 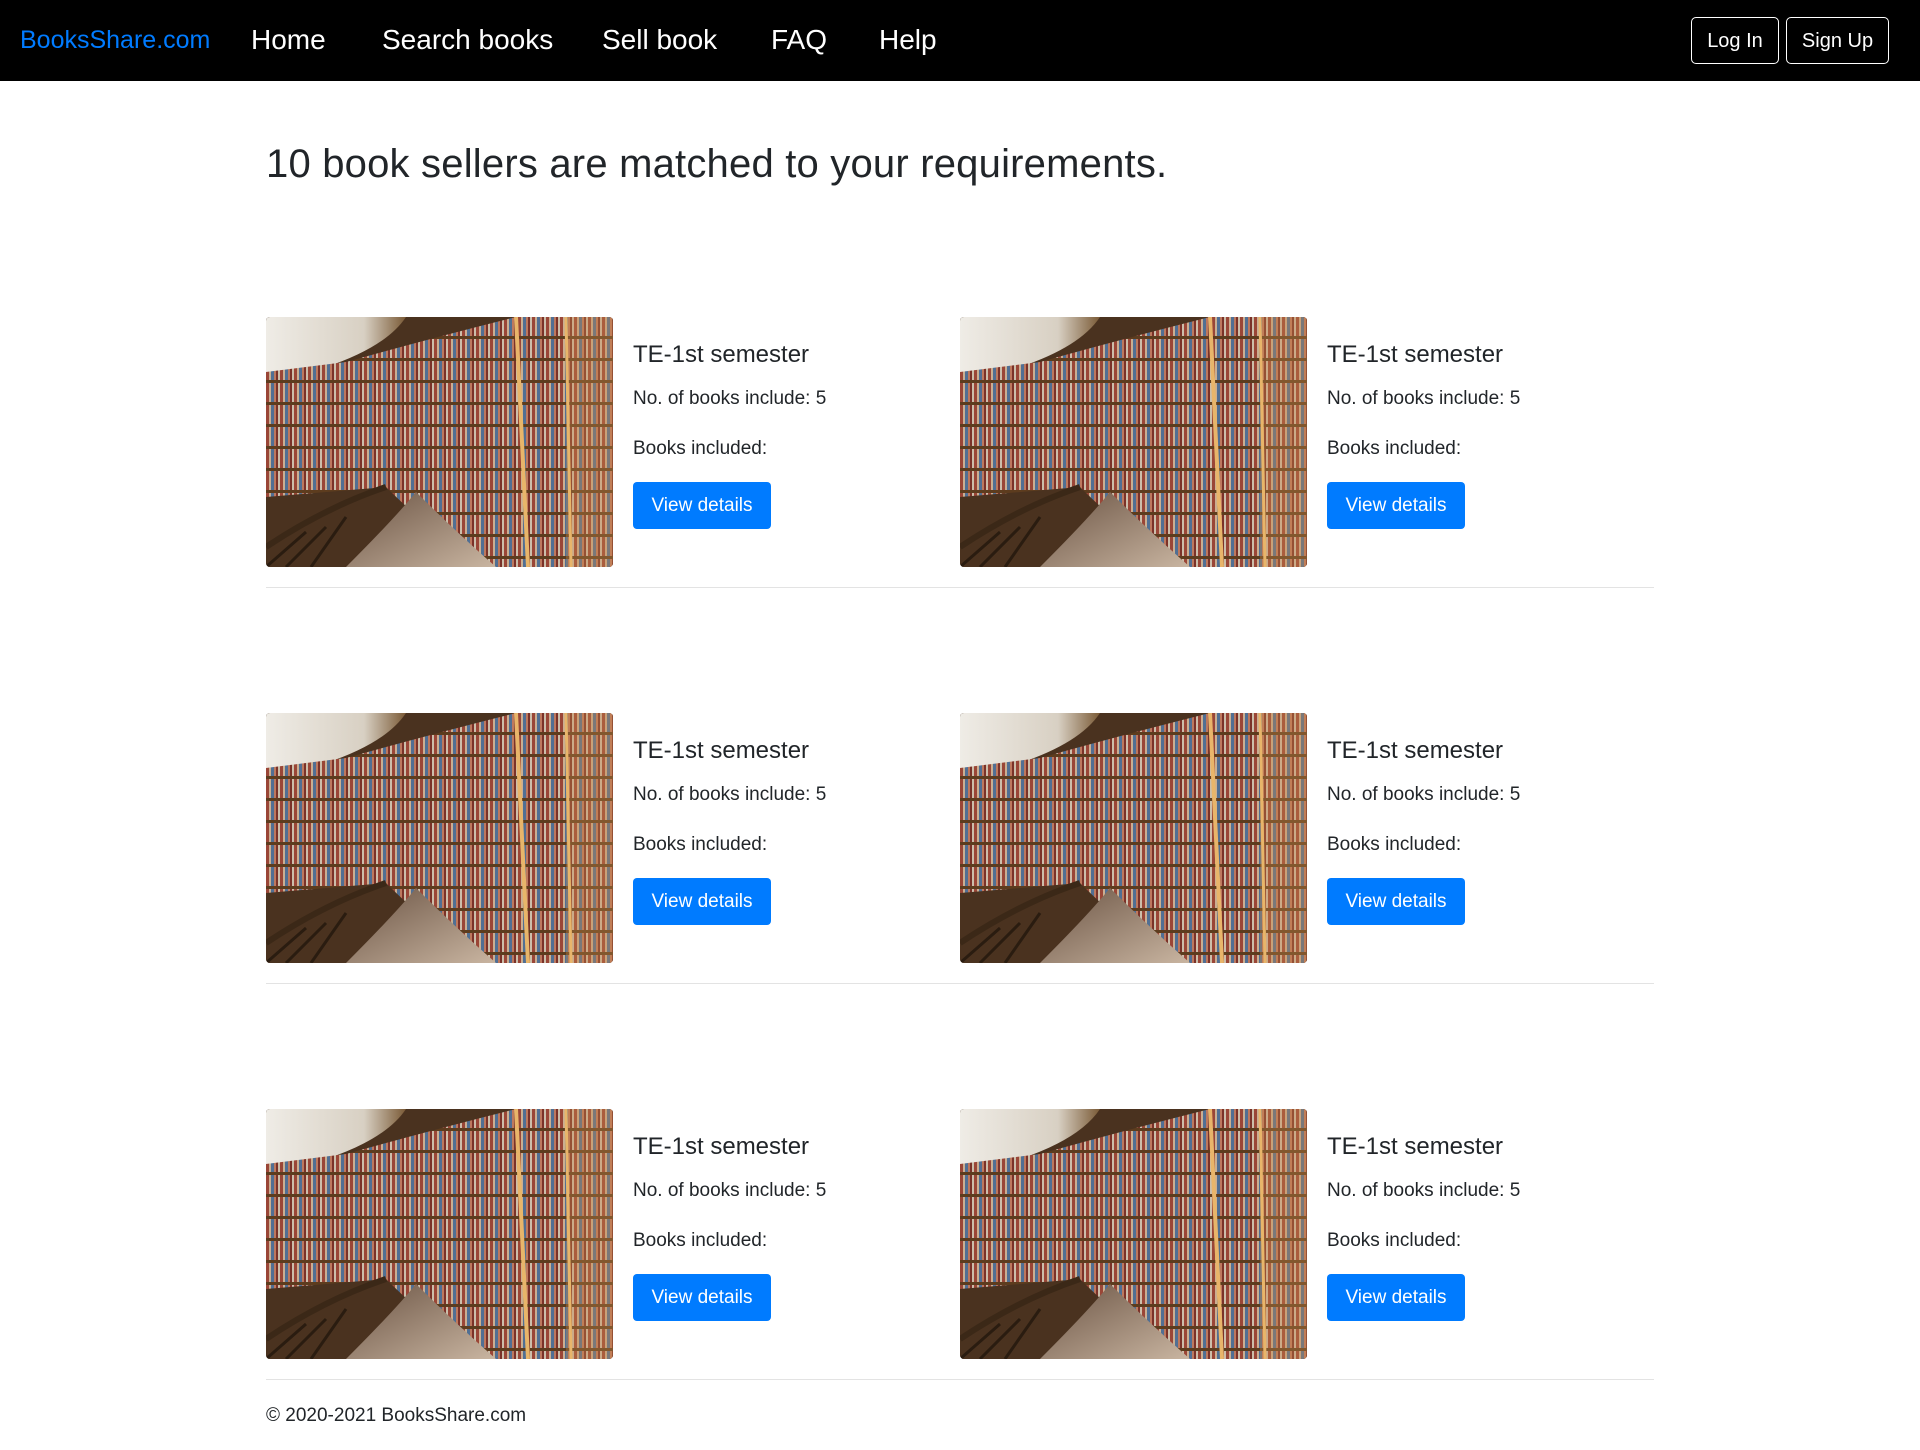 I want to click on nav-search-books: Search books, so click(x=467, y=40).